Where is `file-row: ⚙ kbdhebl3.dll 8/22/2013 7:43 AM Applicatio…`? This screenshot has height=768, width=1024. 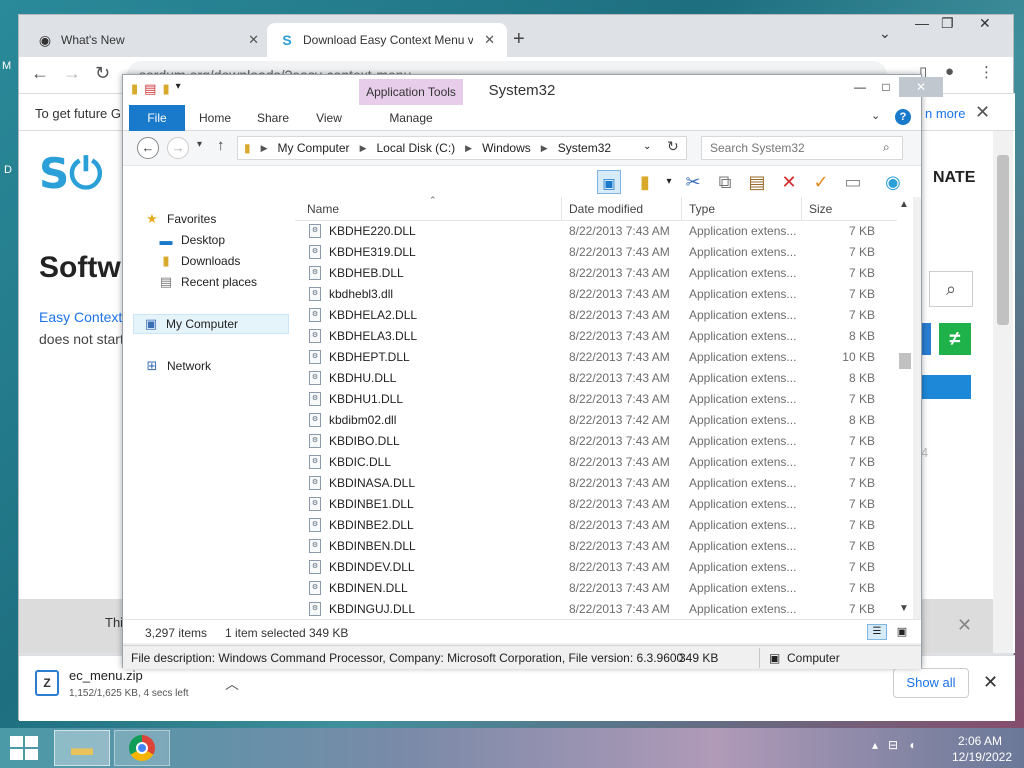
file-row: ⚙ kbdhebl3.dll 8/22/2013 7:43 AM Applicatio… is located at coordinates (595, 294).